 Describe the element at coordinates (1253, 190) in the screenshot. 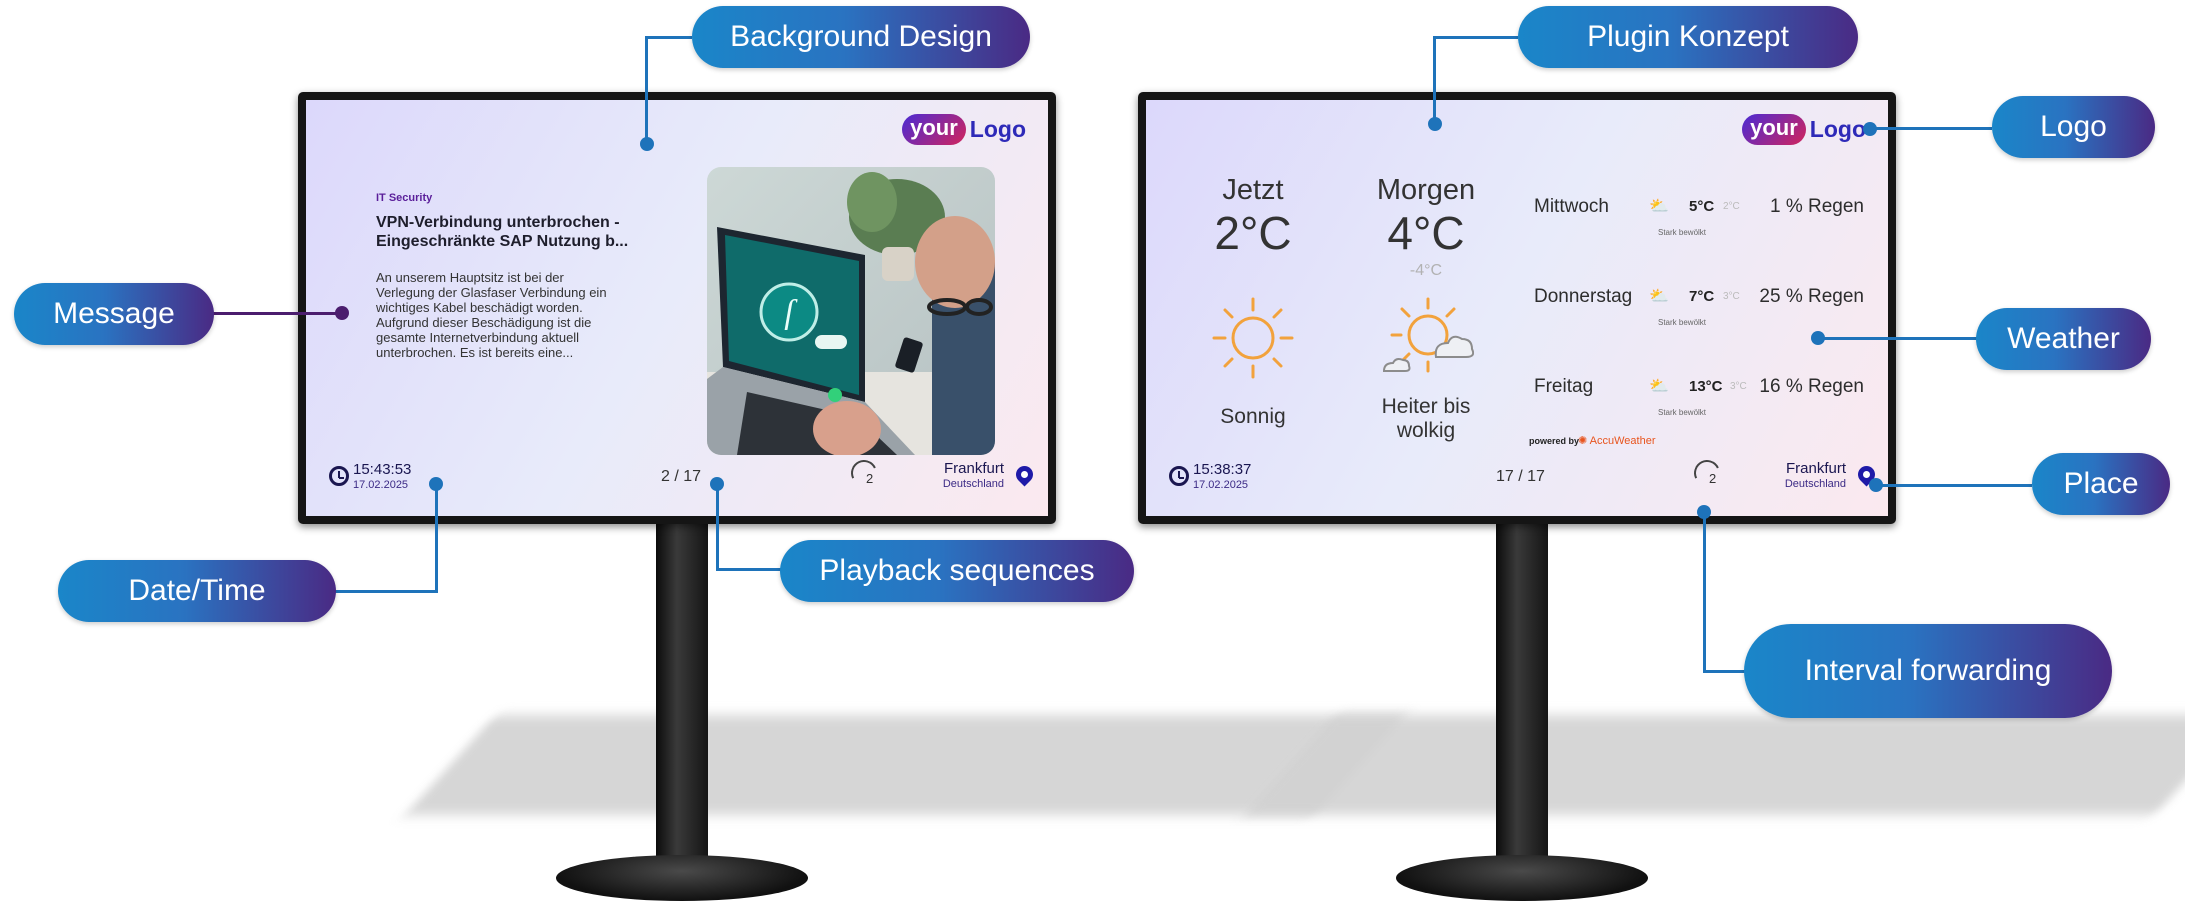

I see `now-label: Jetzt` at that location.